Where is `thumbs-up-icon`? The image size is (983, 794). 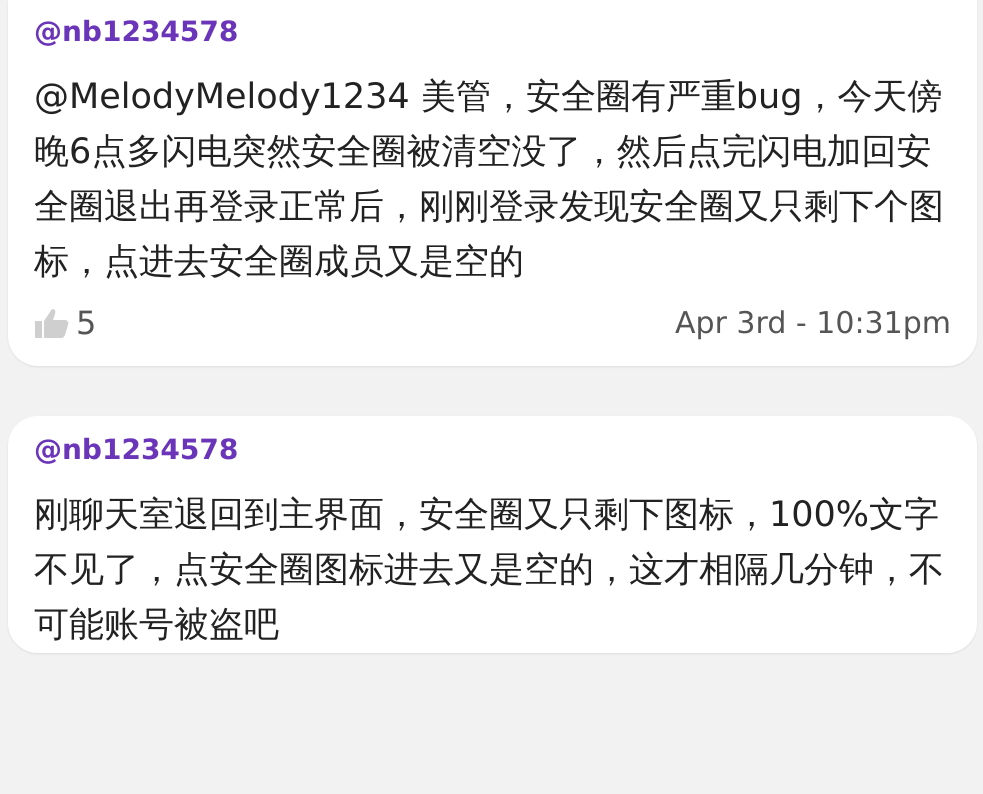 thumbs-up-icon is located at coordinates (52, 323).